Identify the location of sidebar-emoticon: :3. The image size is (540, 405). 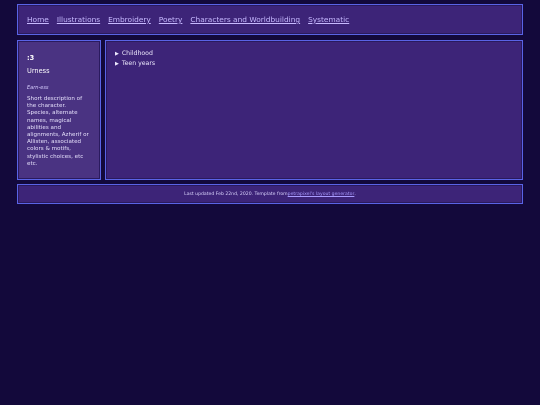
(31, 58).